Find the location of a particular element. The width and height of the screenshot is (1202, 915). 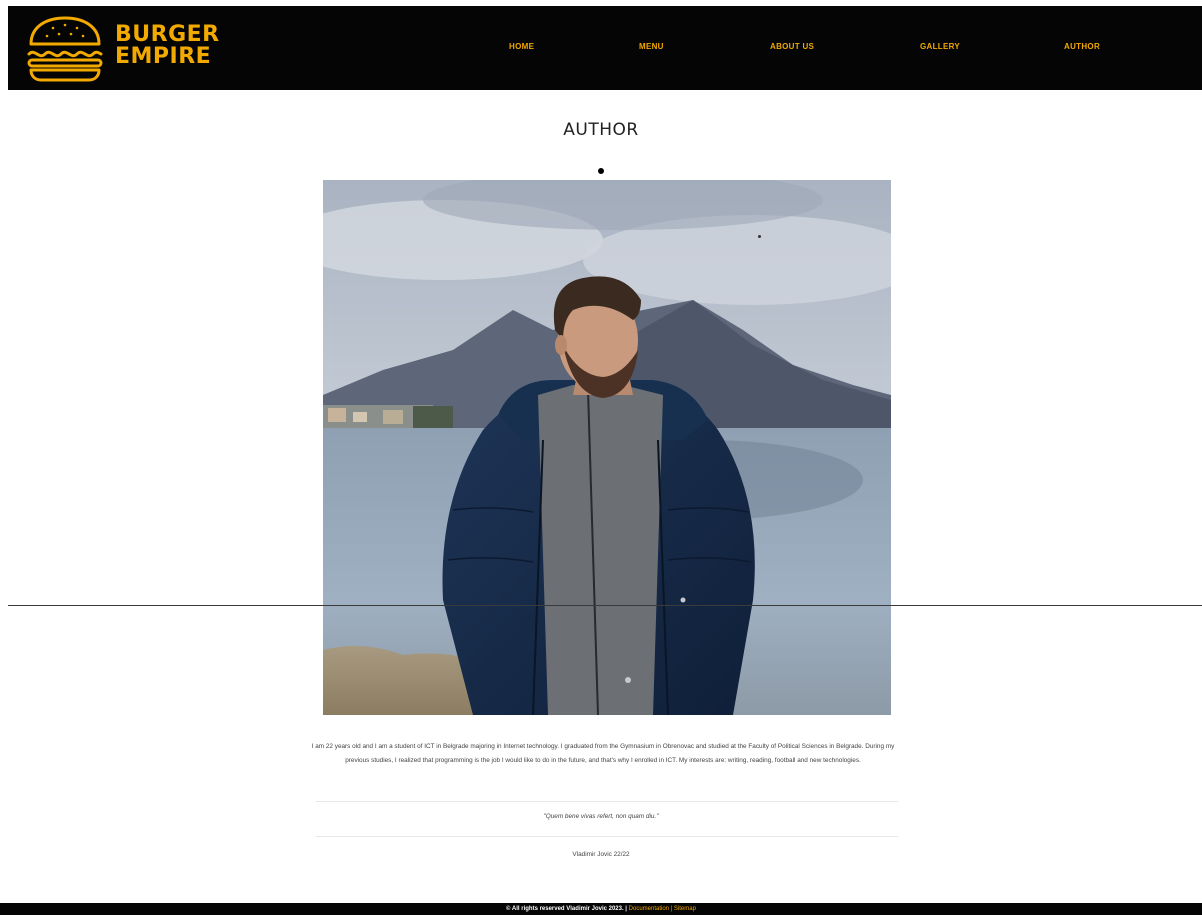

separator-top is located at coordinates (607, 801).